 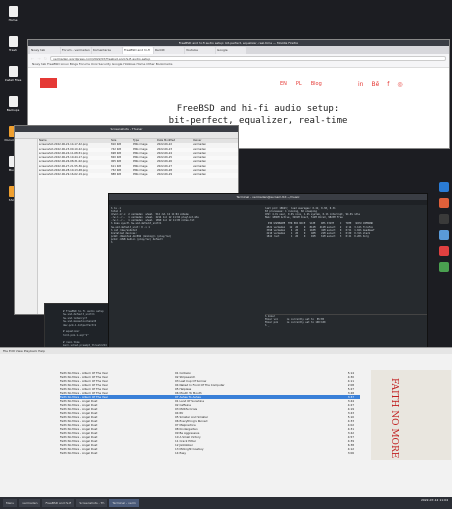 I want to click on firefox-icon, so click(x=444, y=203).